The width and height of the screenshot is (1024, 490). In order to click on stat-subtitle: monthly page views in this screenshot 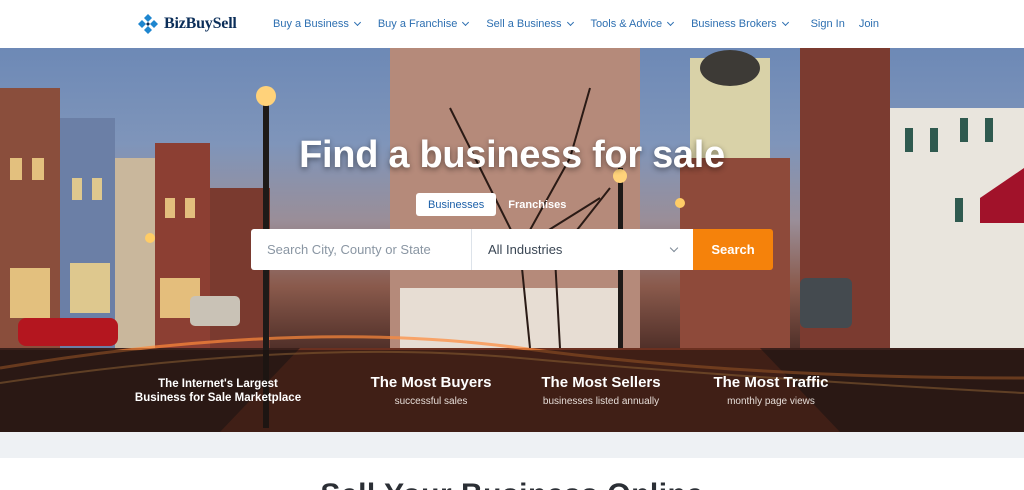, I will do `click(771, 401)`.